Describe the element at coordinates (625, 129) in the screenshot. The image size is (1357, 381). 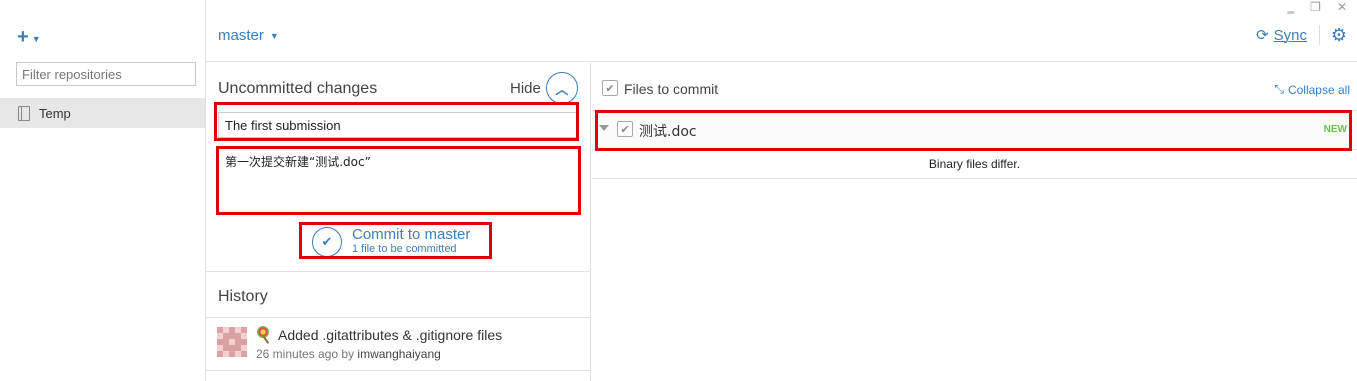
I see `file-checkbox: ✔` at that location.